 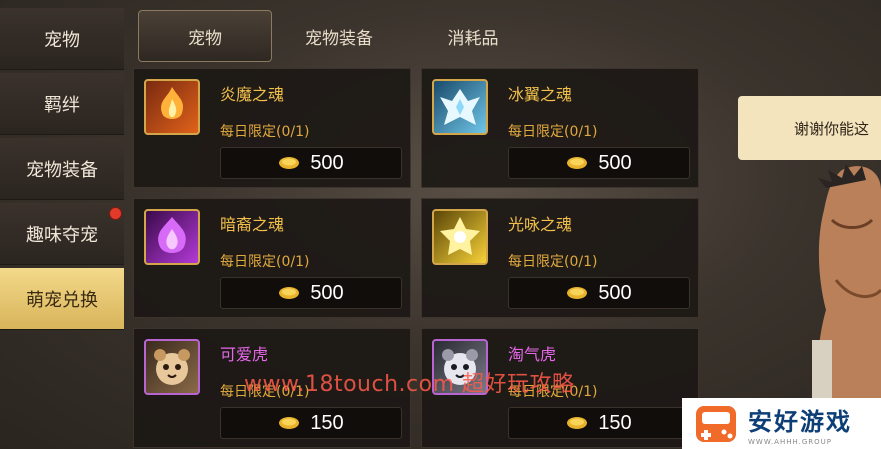 I want to click on tab-consumables: 消耗品, so click(x=473, y=36).